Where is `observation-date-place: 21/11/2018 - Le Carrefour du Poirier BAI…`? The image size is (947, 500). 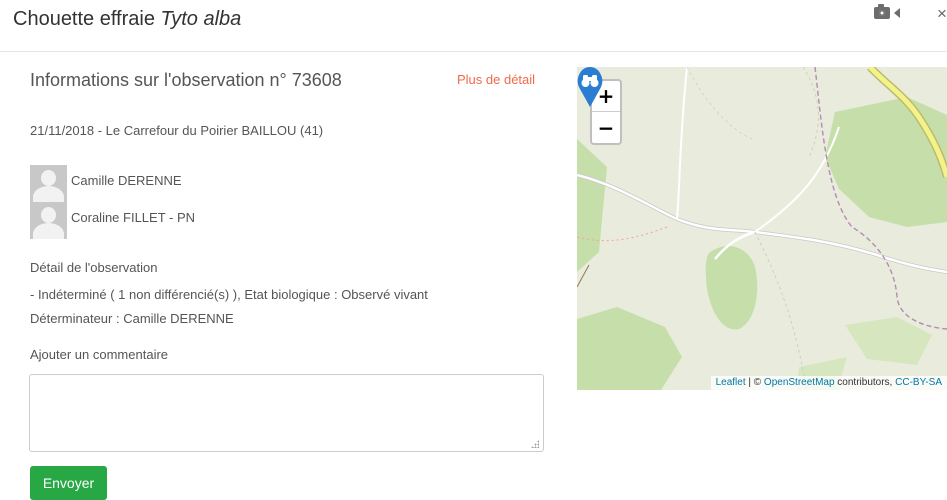 observation-date-place: 21/11/2018 - Le Carrefour du Poirier BAI… is located at coordinates (177, 130).